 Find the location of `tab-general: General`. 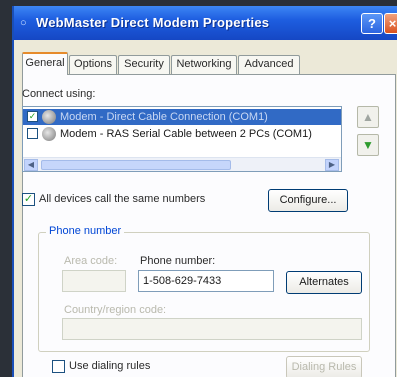

tab-general: General is located at coordinates (45, 63).